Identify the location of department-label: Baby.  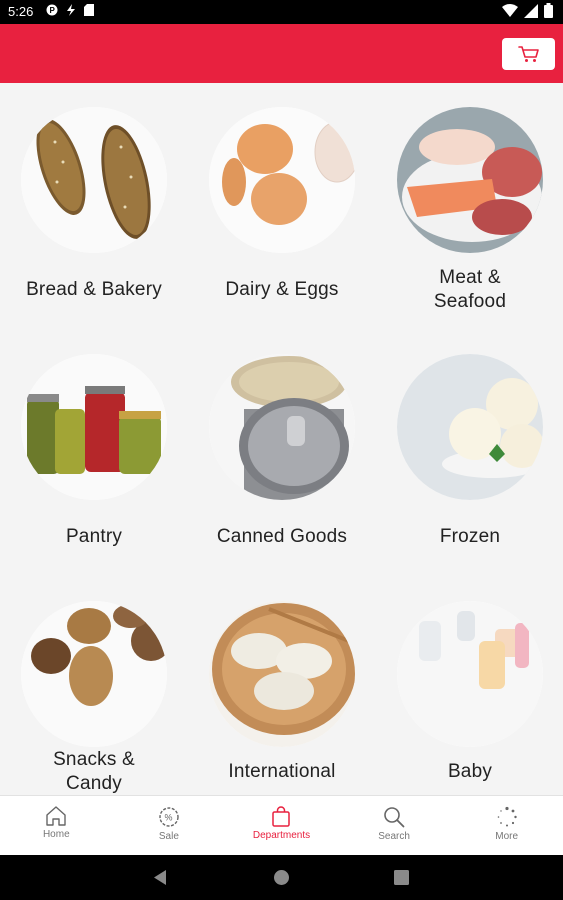
(470, 771).